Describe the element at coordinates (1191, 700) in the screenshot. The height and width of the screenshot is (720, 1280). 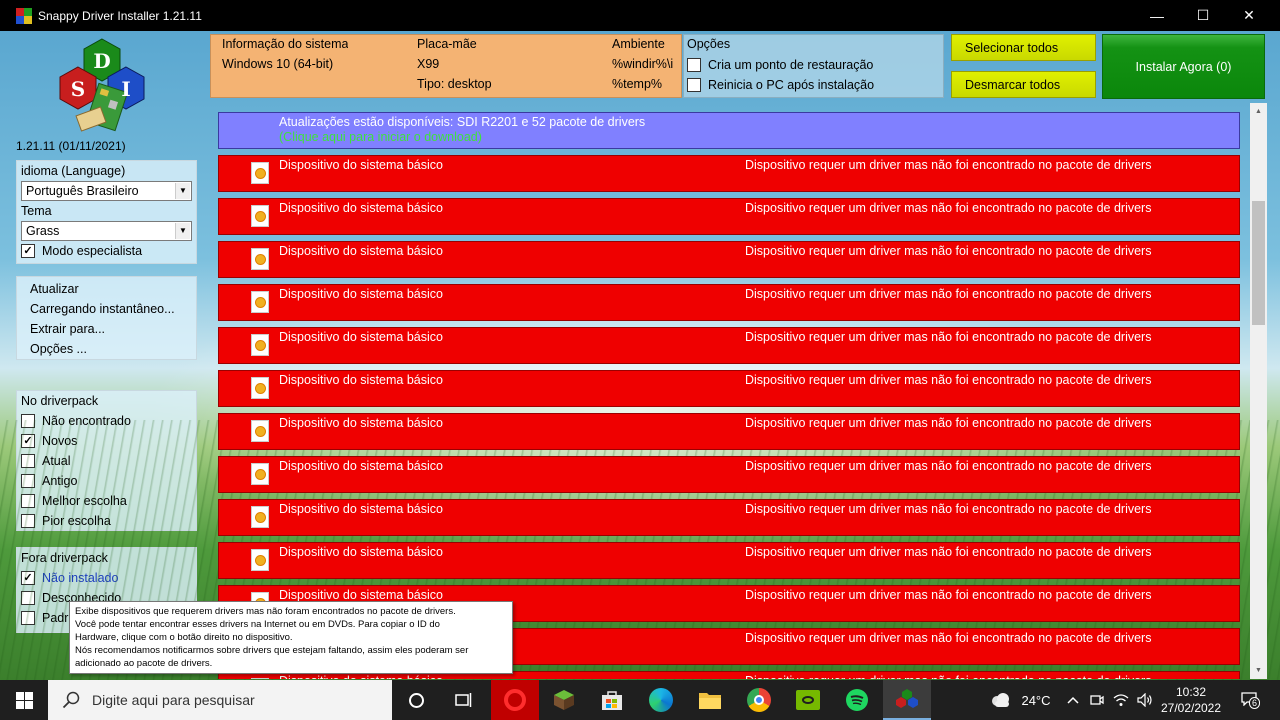
I see `clock: 10:32 27/02/2022` at that location.